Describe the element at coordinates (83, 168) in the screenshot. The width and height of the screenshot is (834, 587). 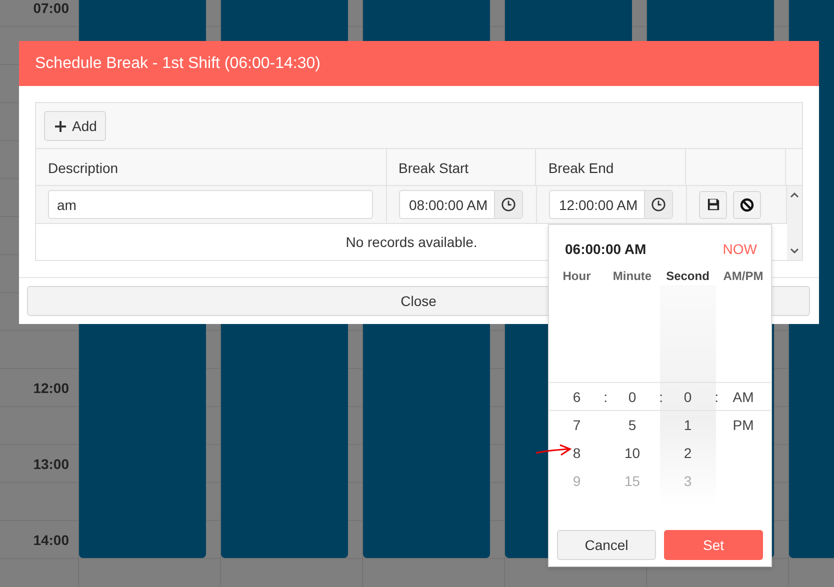
I see `column-header: Description` at that location.